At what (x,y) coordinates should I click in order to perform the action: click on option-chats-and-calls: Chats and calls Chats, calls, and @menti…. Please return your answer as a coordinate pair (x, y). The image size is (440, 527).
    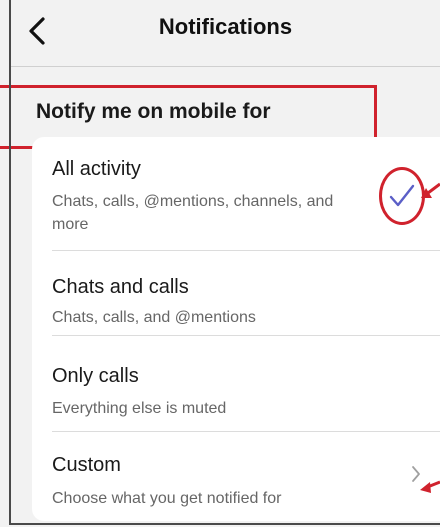
    Looking at the image, I should click on (236, 293).